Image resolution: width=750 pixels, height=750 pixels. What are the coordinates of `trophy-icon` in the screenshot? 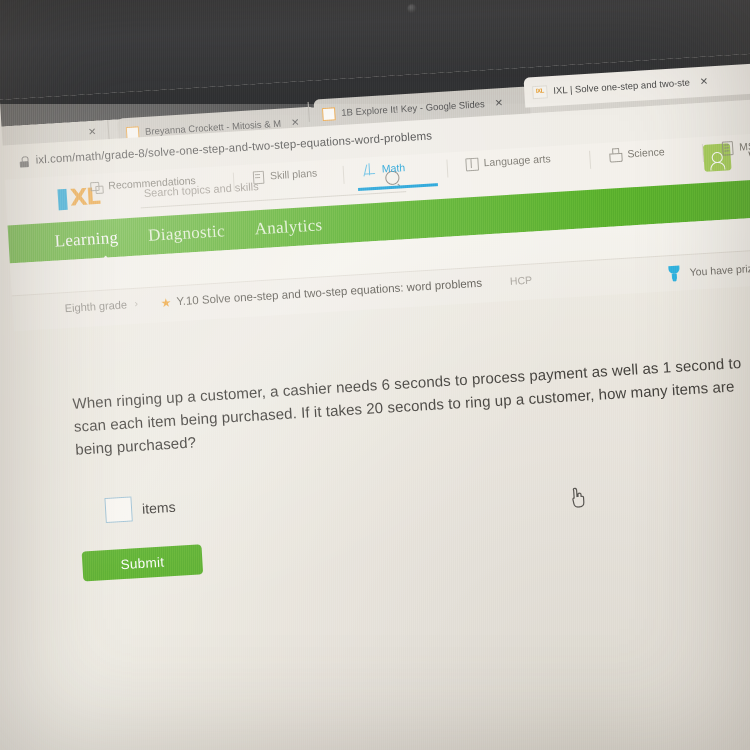 It's located at (674, 273).